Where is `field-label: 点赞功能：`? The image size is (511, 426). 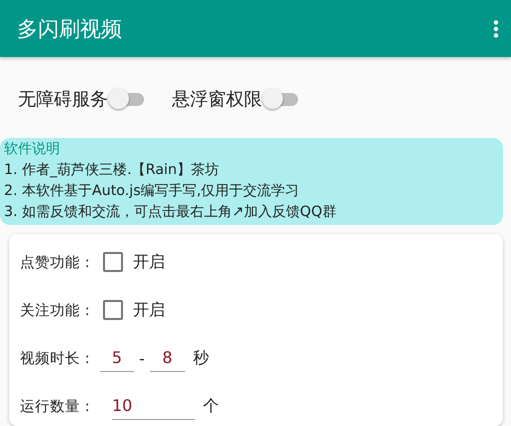 field-label: 点赞功能： is located at coordinates (58, 263).